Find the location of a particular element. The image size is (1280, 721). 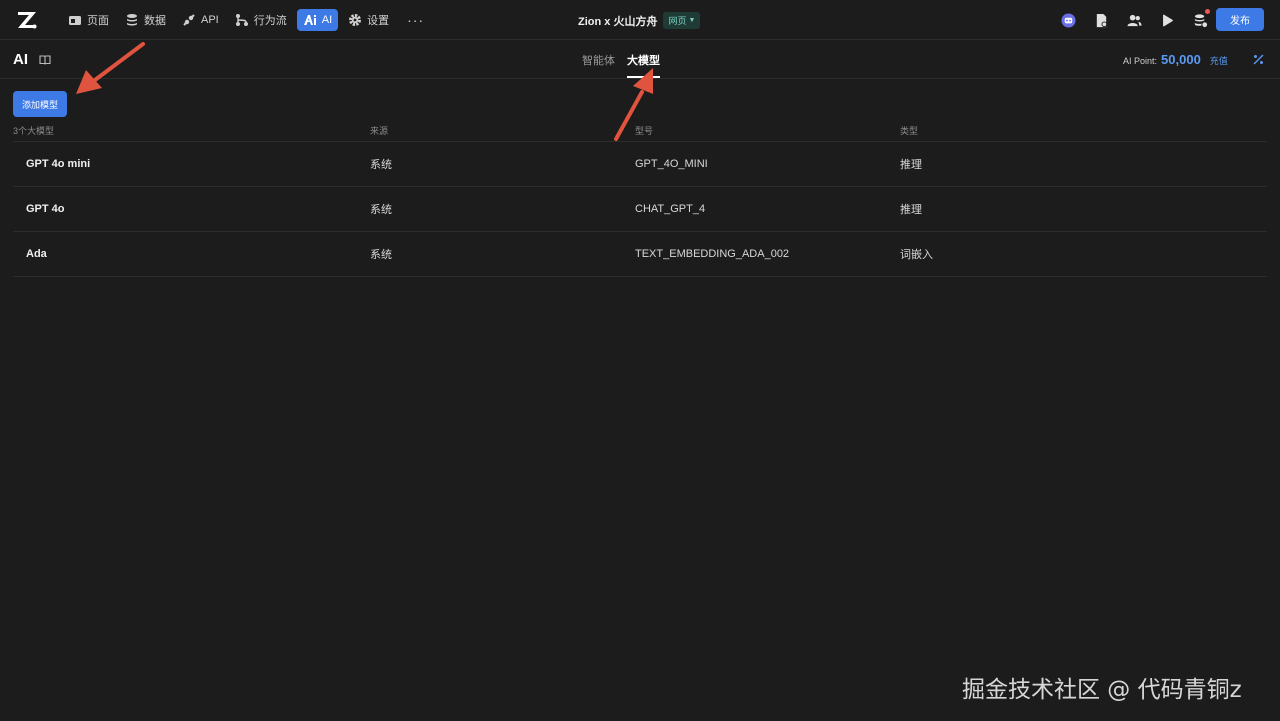

file-settings-button is located at coordinates (1101, 20).